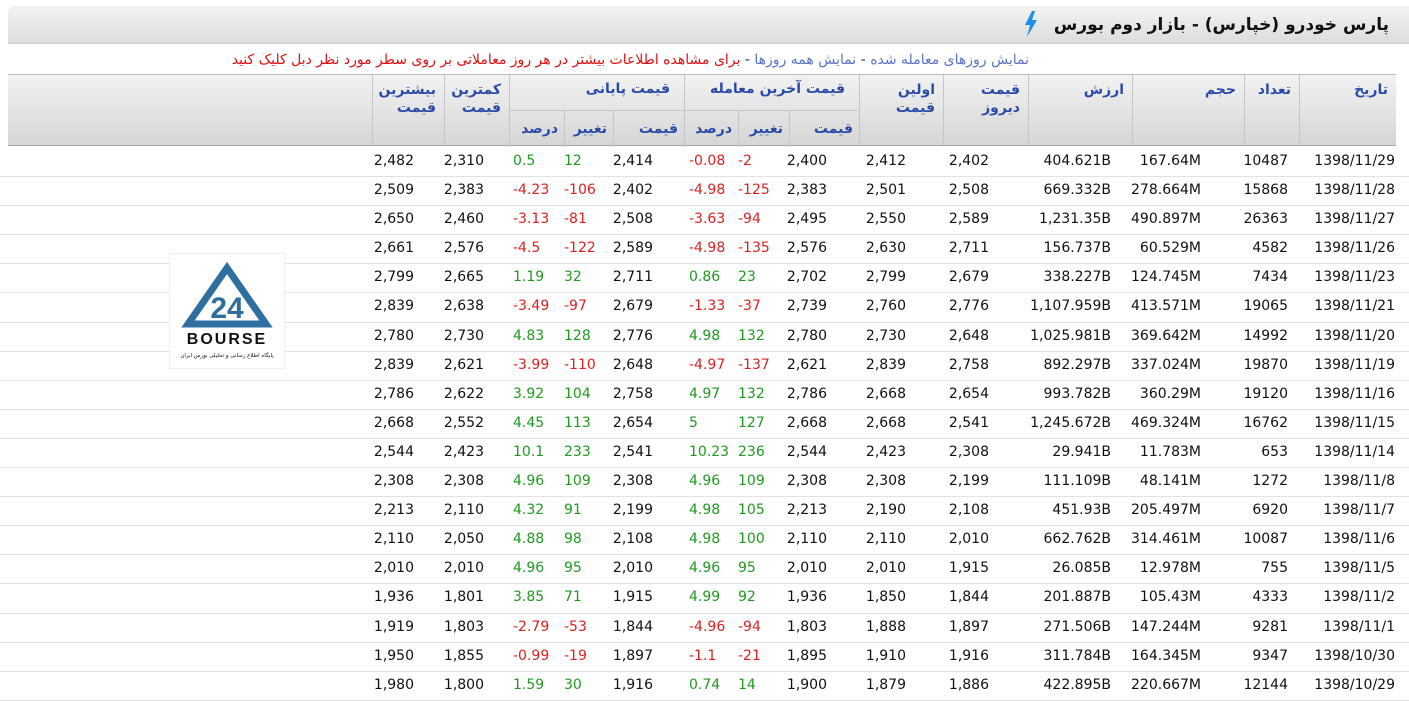 The width and height of the screenshot is (1409, 701). Describe the element at coordinates (1031, 24) in the screenshot. I see `lightning-icon` at that location.